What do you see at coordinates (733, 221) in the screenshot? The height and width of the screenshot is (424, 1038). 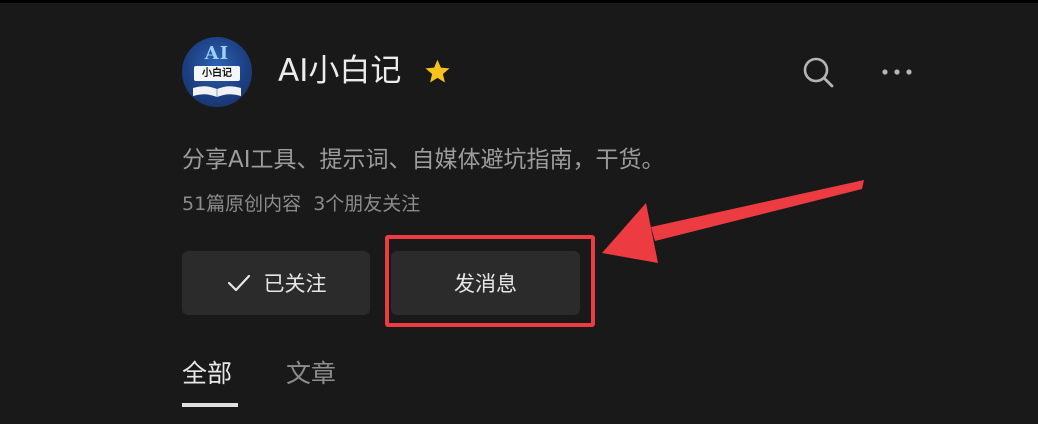 I see `annotation-arrow` at bounding box center [733, 221].